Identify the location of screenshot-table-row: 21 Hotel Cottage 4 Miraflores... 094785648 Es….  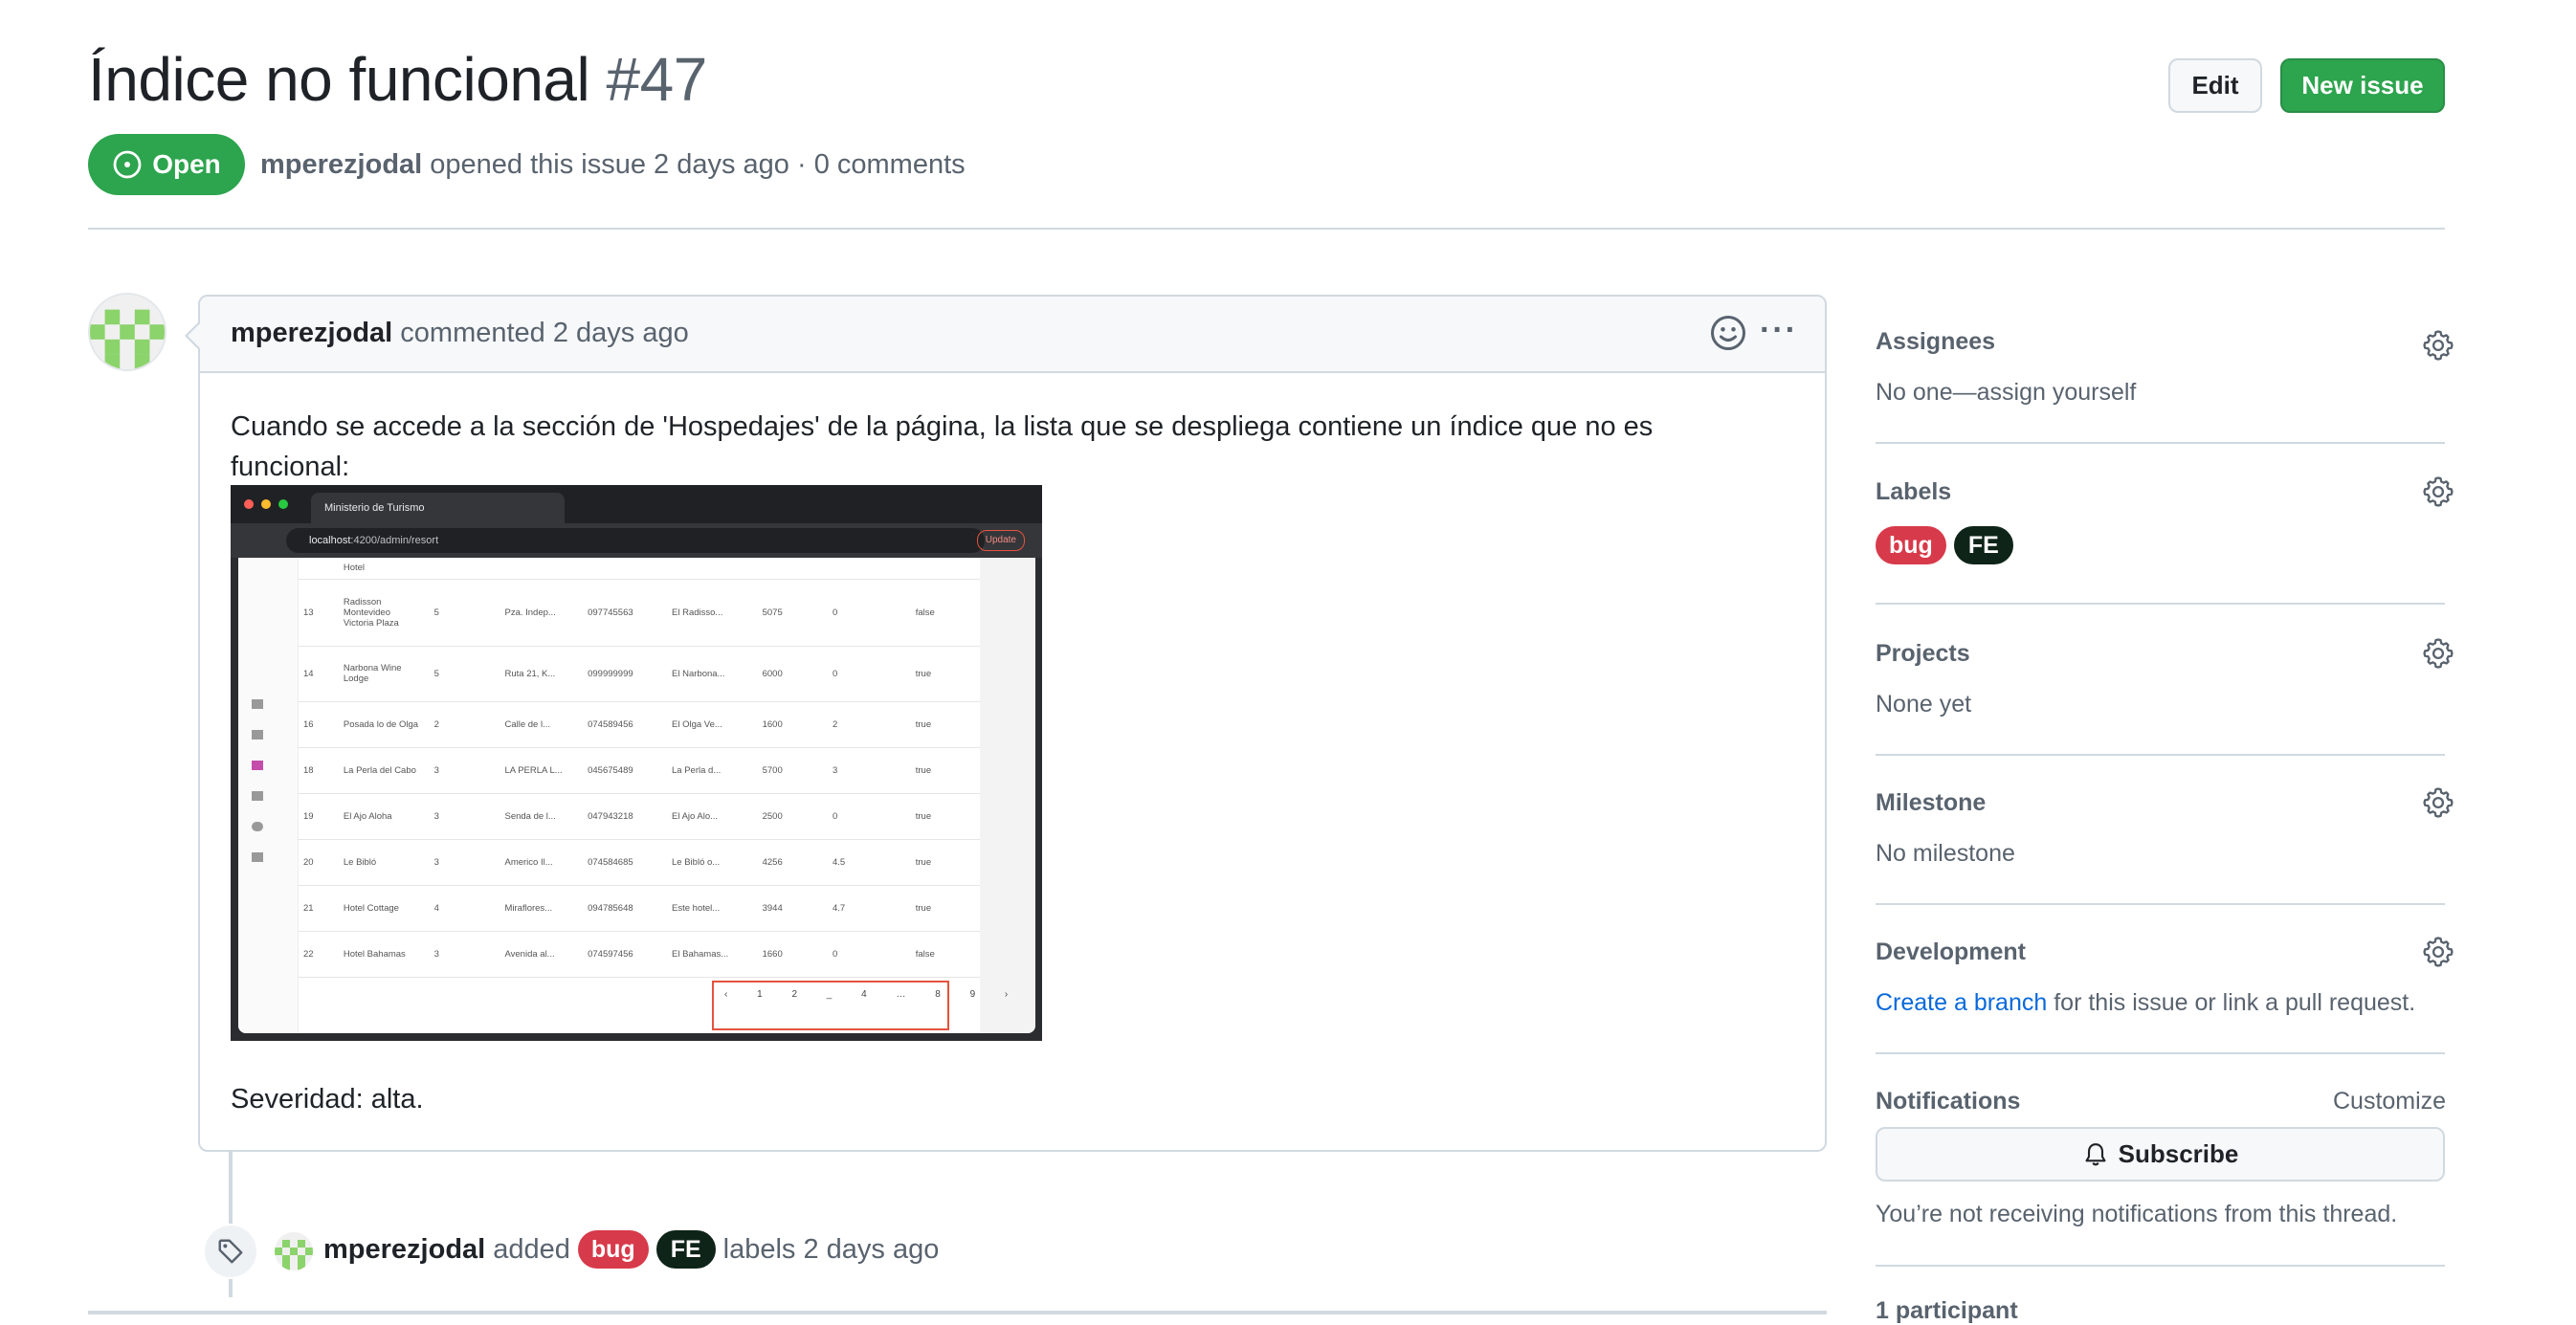
(639, 908).